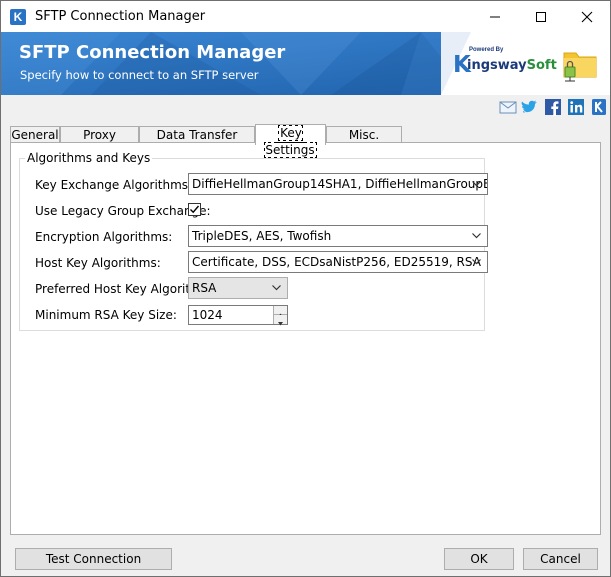  I want to click on minimum-rsa-key-size-label: Minimum RSA Key Size:, so click(106, 315).